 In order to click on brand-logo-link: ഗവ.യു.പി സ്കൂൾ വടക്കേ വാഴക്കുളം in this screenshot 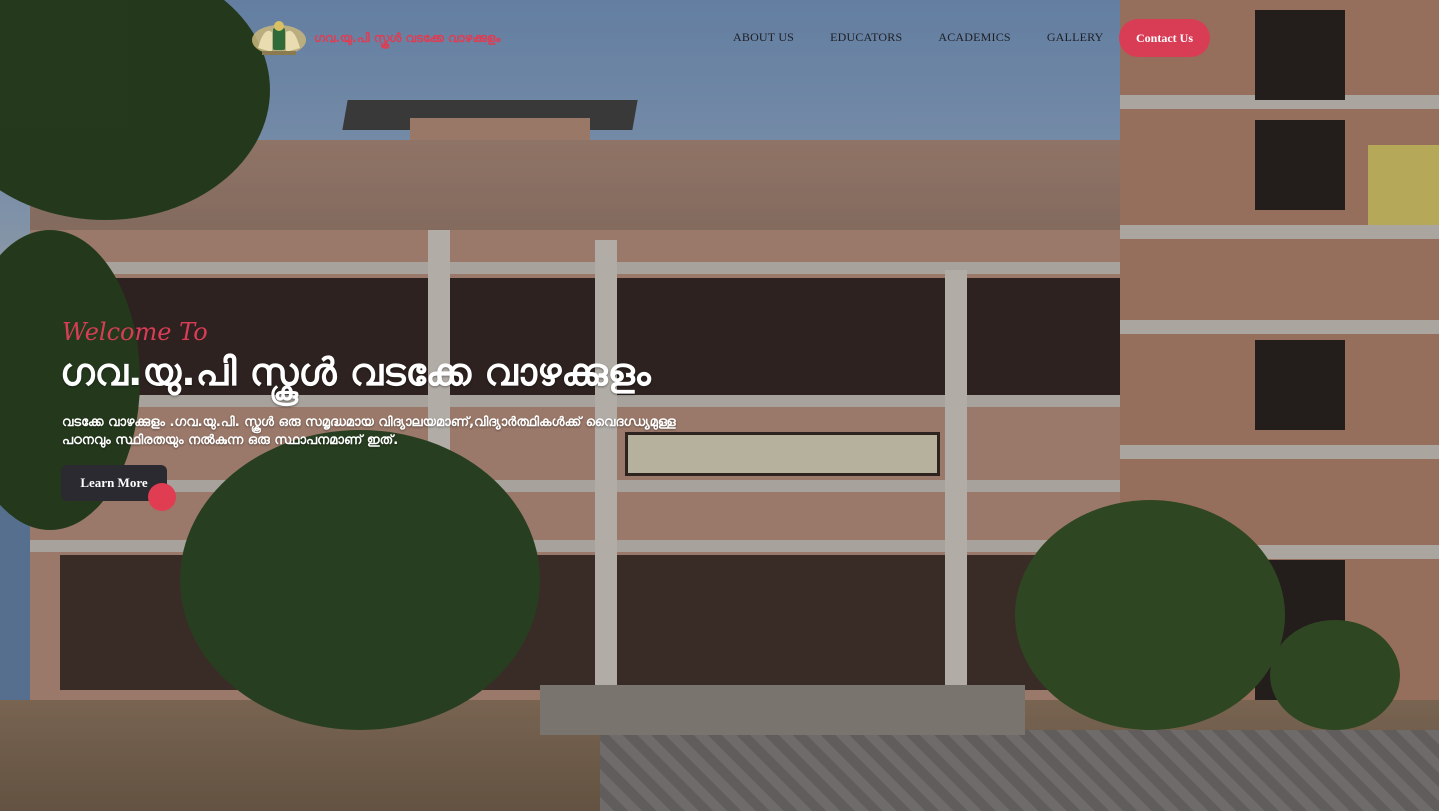, I will do `click(375, 38)`.